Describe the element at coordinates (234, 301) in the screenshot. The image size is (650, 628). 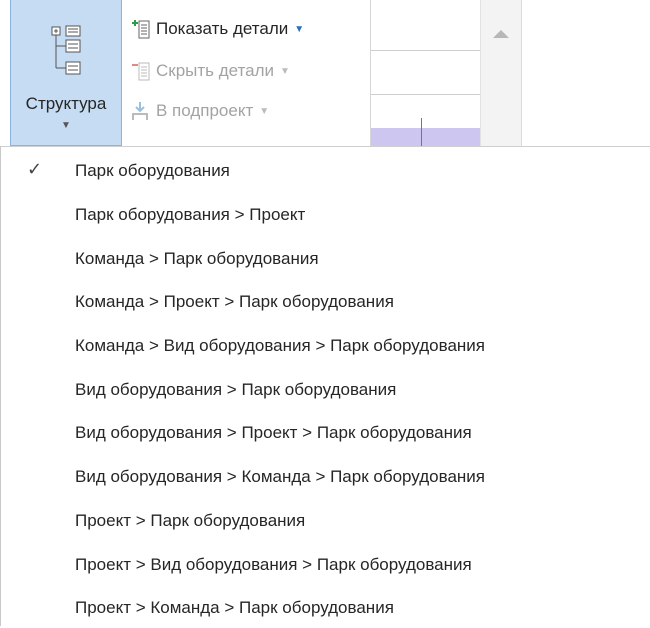
I see `menu-item-label: Команда > Проект > Парк оборудования` at that location.